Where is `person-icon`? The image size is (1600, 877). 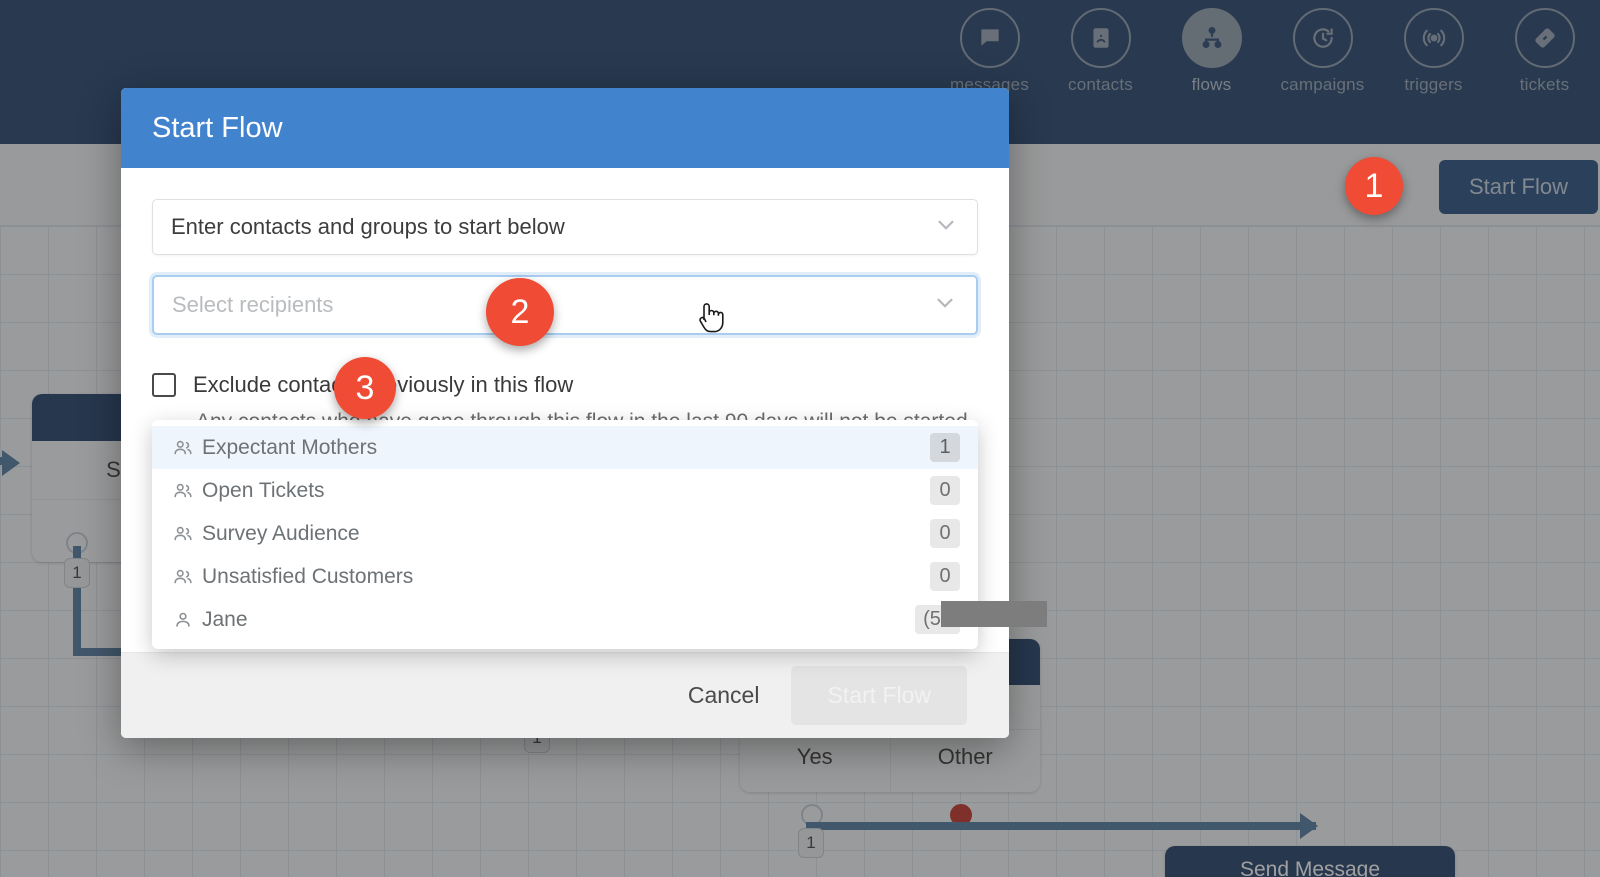 person-icon is located at coordinates (187, 620).